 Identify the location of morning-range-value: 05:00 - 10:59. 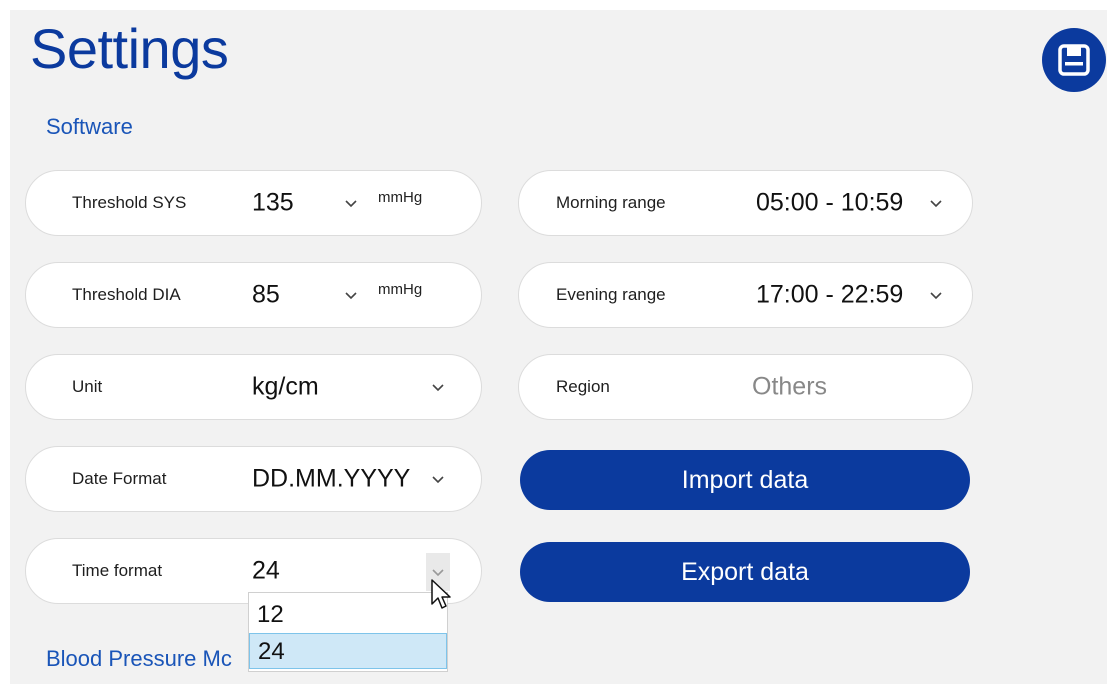
(829, 203).